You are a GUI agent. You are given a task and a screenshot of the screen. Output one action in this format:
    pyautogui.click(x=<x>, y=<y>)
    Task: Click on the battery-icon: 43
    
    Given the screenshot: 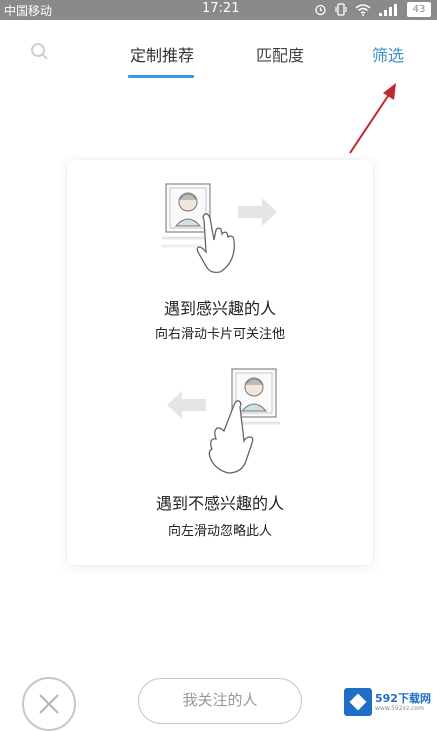 What is the action you would take?
    pyautogui.click(x=419, y=9)
    